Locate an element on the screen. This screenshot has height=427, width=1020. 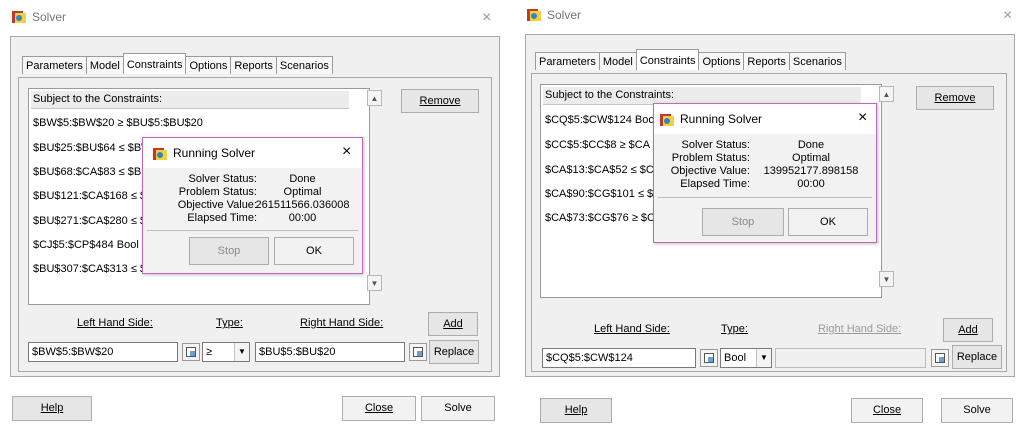
list-item: $BU$68:$CA$83 ≤ $BU is located at coordinates (91, 172).